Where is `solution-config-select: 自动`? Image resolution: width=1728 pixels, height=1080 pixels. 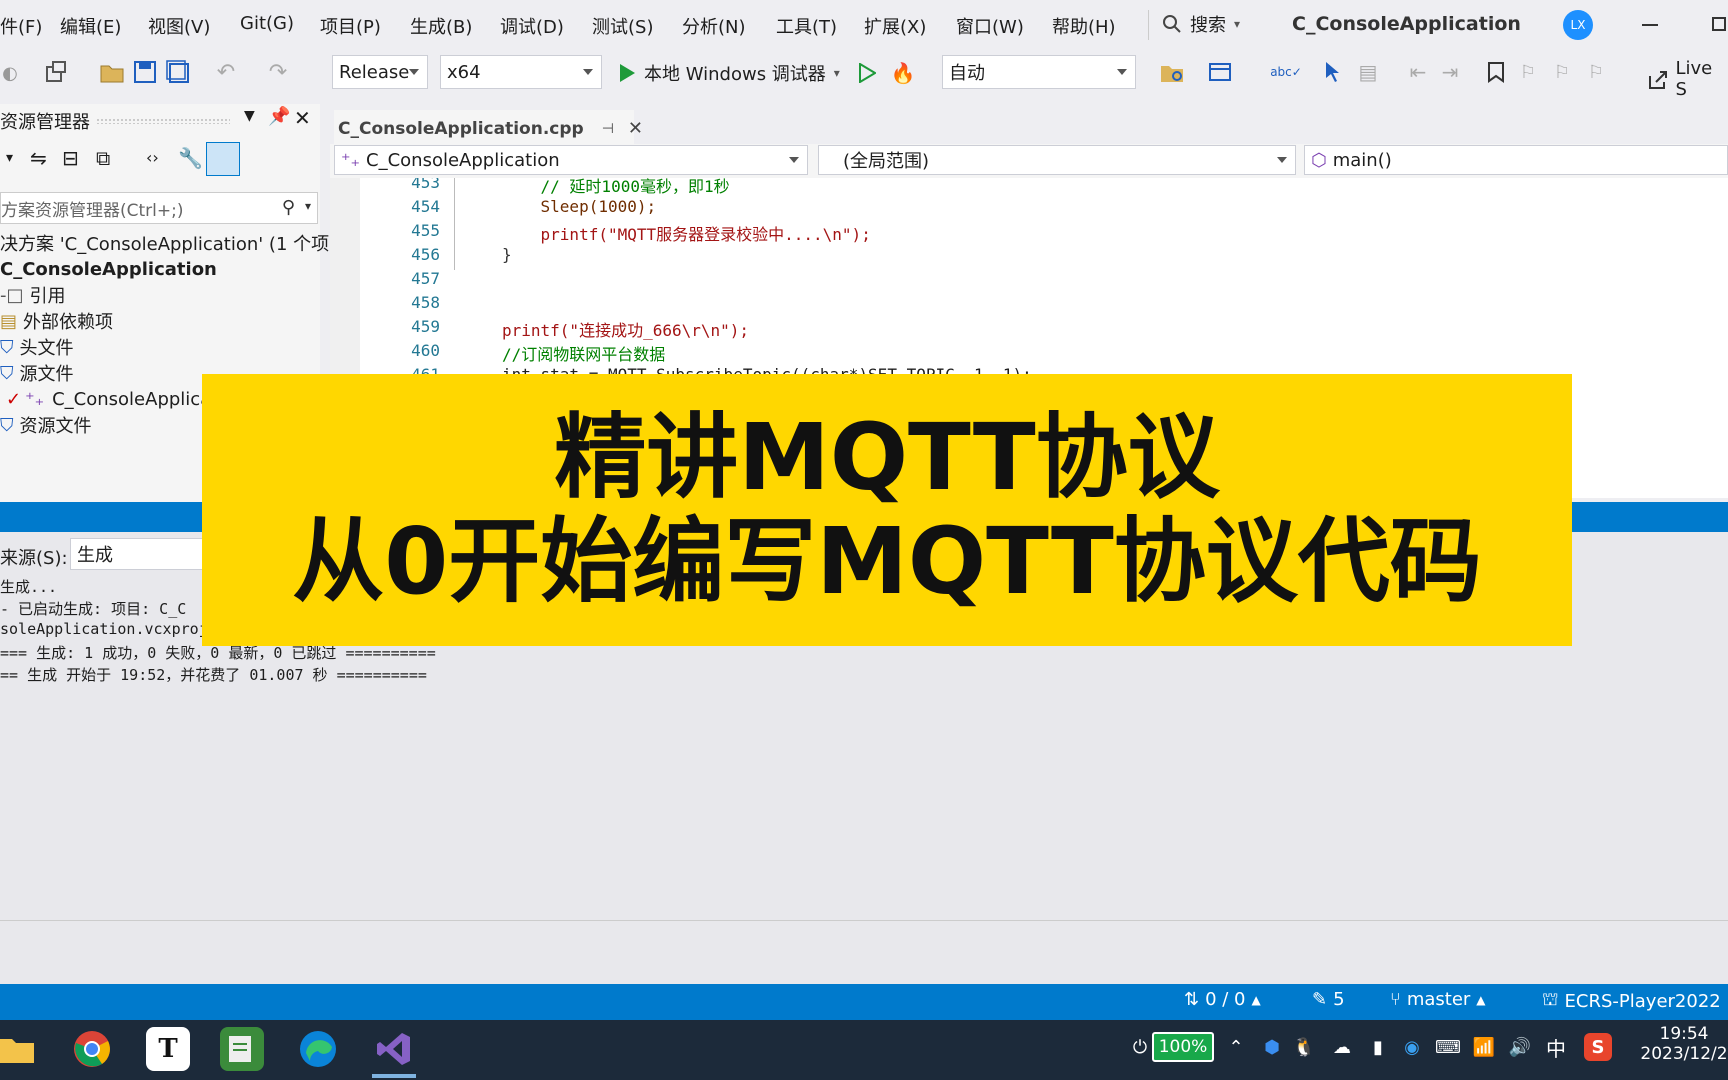 solution-config-select: 自动 is located at coordinates (1039, 72).